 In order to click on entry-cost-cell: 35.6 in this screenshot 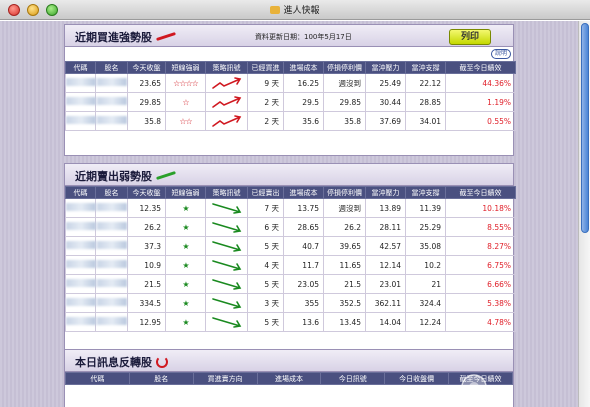, I will do `click(303, 121)`.